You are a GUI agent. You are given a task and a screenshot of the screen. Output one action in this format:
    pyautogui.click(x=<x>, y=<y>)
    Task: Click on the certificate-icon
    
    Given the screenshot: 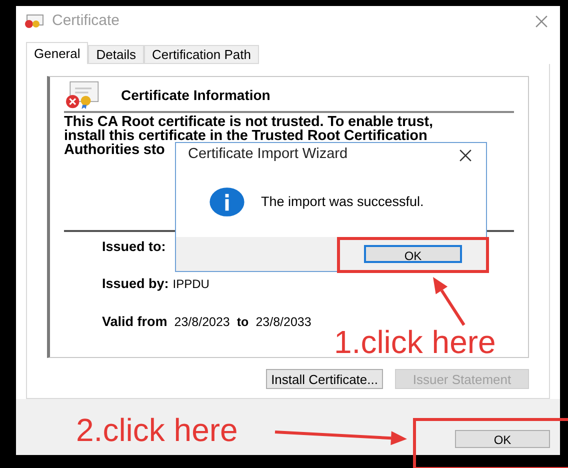 What is the action you would take?
    pyautogui.click(x=34, y=21)
    